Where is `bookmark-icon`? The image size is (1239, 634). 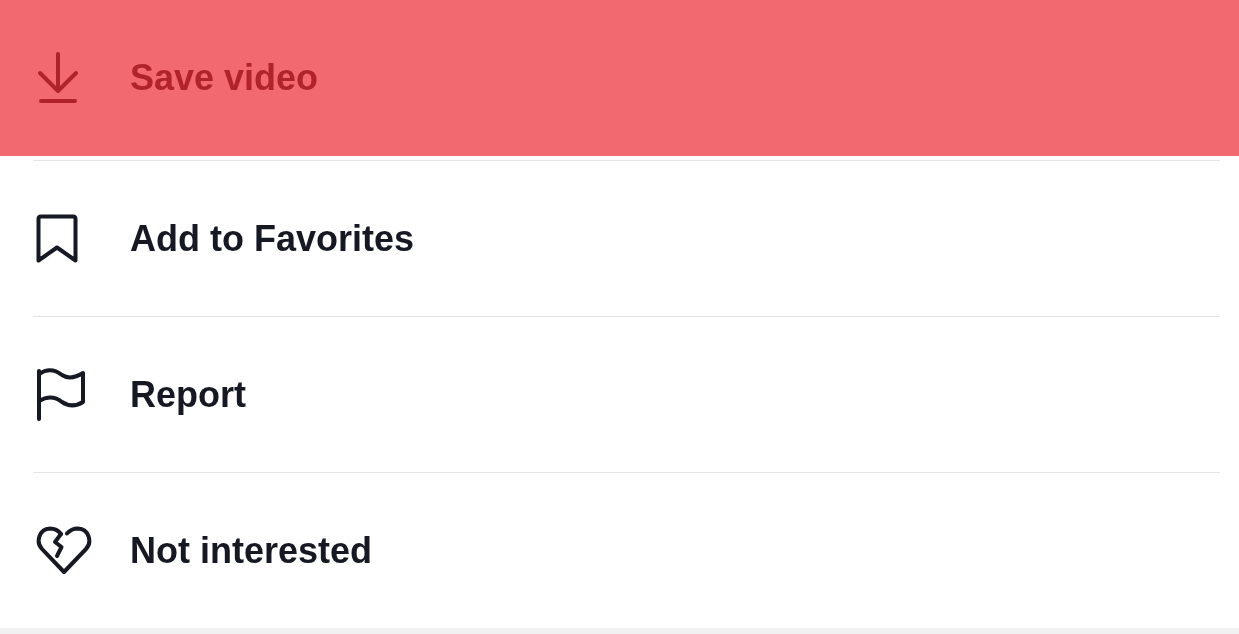
bookmark-icon is located at coordinates (57, 238).